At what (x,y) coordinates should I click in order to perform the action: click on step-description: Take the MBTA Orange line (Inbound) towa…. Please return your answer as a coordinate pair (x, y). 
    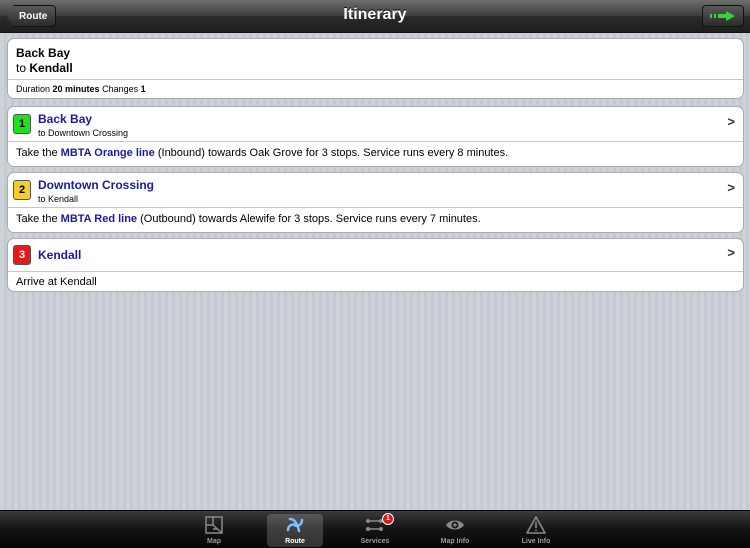
    Looking at the image, I should click on (262, 153).